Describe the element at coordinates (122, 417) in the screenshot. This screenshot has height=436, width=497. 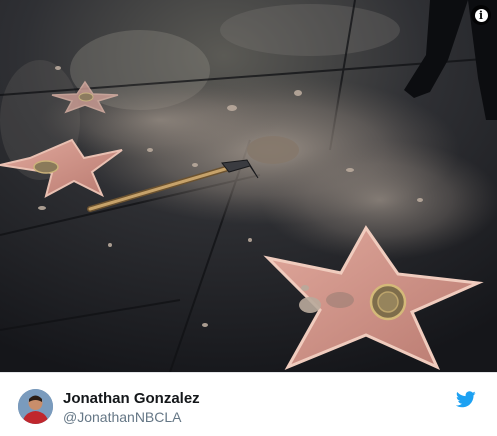
I see `author-handle: @JonathanNBCLA` at that location.